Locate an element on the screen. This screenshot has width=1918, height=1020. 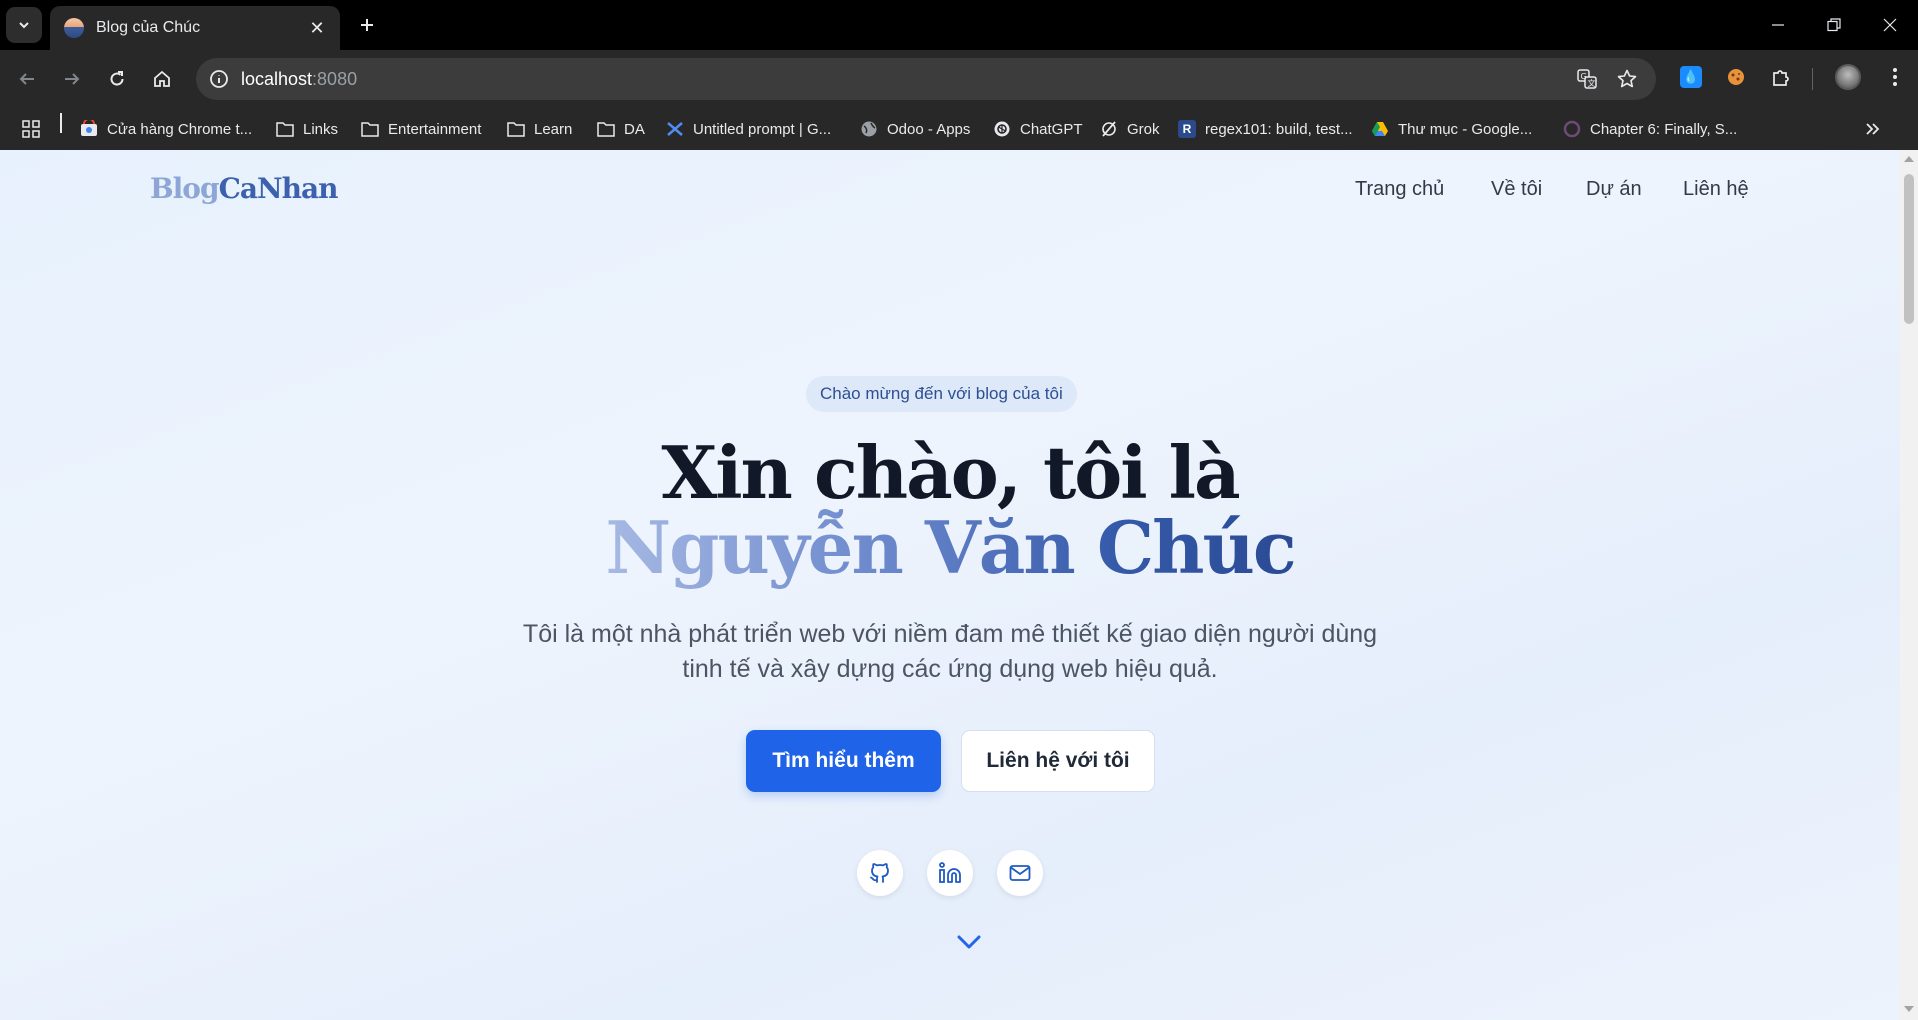
tab-search-button is located at coordinates (24, 25).